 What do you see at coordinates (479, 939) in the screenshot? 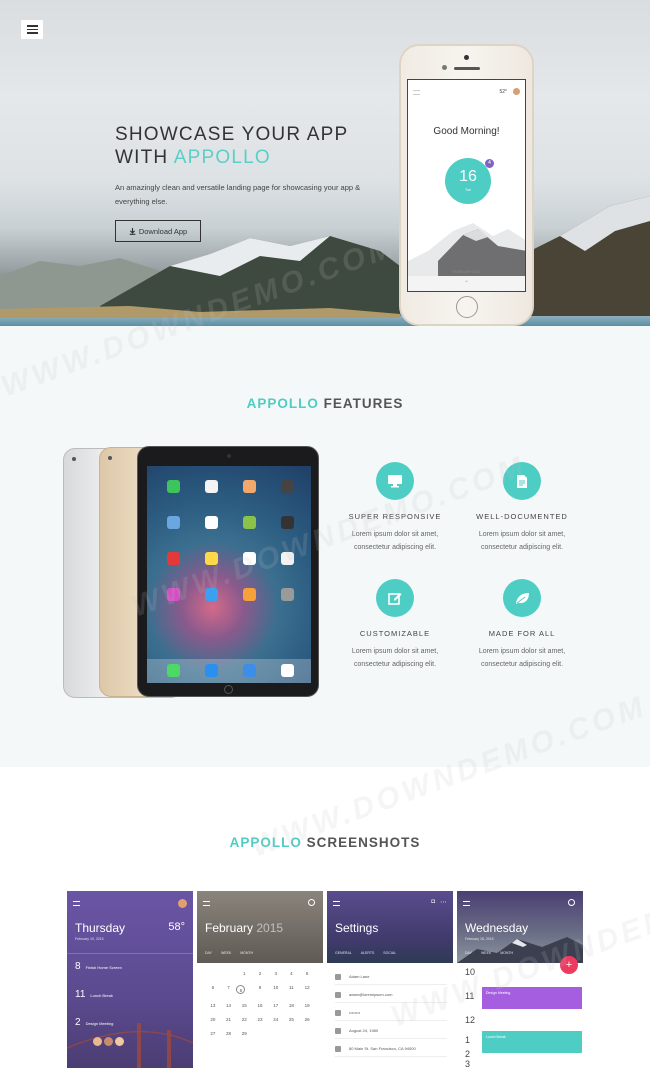
I see `screenshot-date: February 18, 2015` at bounding box center [479, 939].